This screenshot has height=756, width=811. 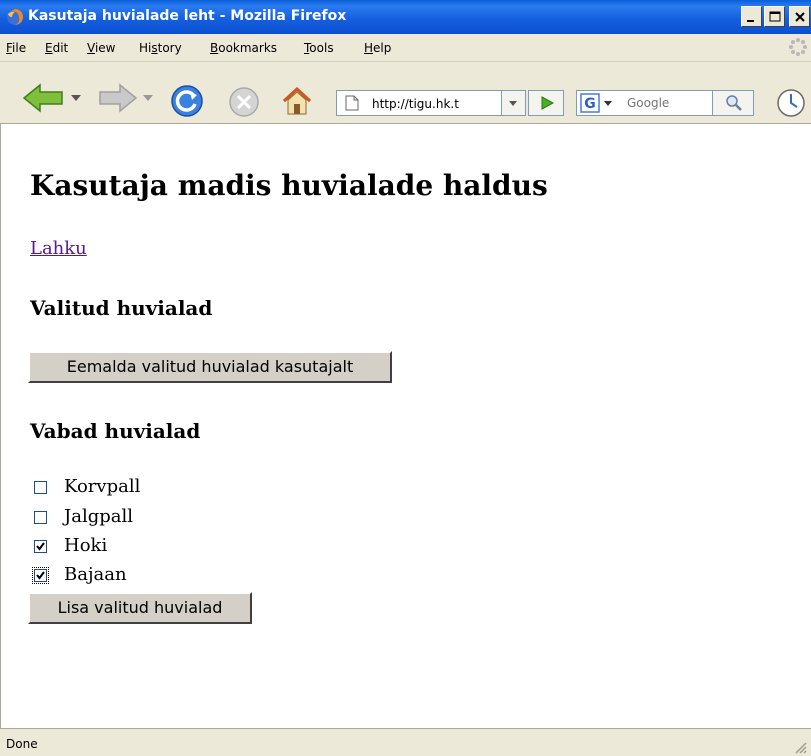 What do you see at coordinates (415, 104) in the screenshot?
I see `url-text: http://tigu.hk.t` at bounding box center [415, 104].